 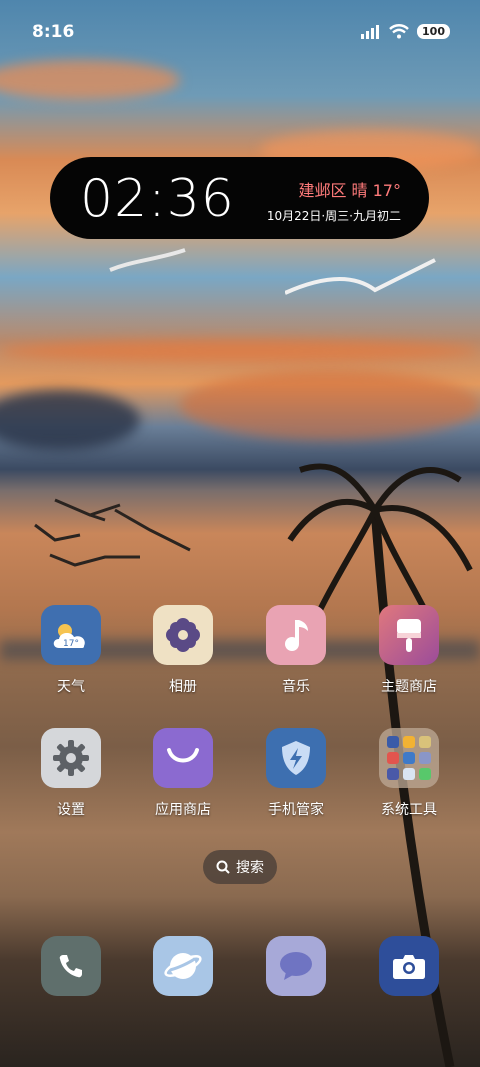 I want to click on message-bubble-icon, so click(x=296, y=966).